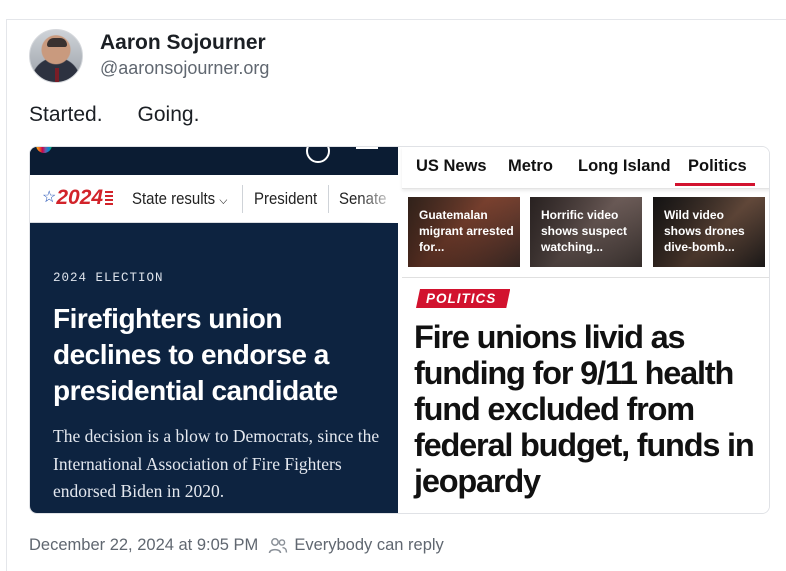 This screenshot has width=786, height=571. What do you see at coordinates (214, 161) in the screenshot?
I see `left-topbar` at bounding box center [214, 161].